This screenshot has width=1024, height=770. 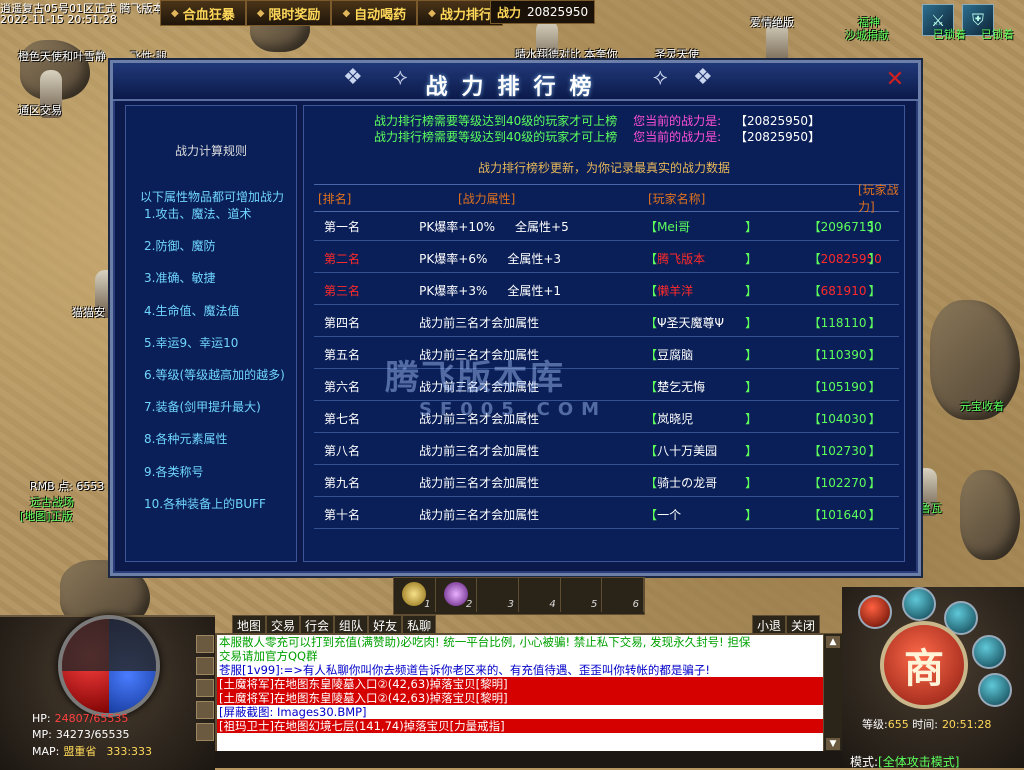 What do you see at coordinates (180, 278) in the screenshot?
I see `rule-item: 3.准确、敏捷` at bounding box center [180, 278].